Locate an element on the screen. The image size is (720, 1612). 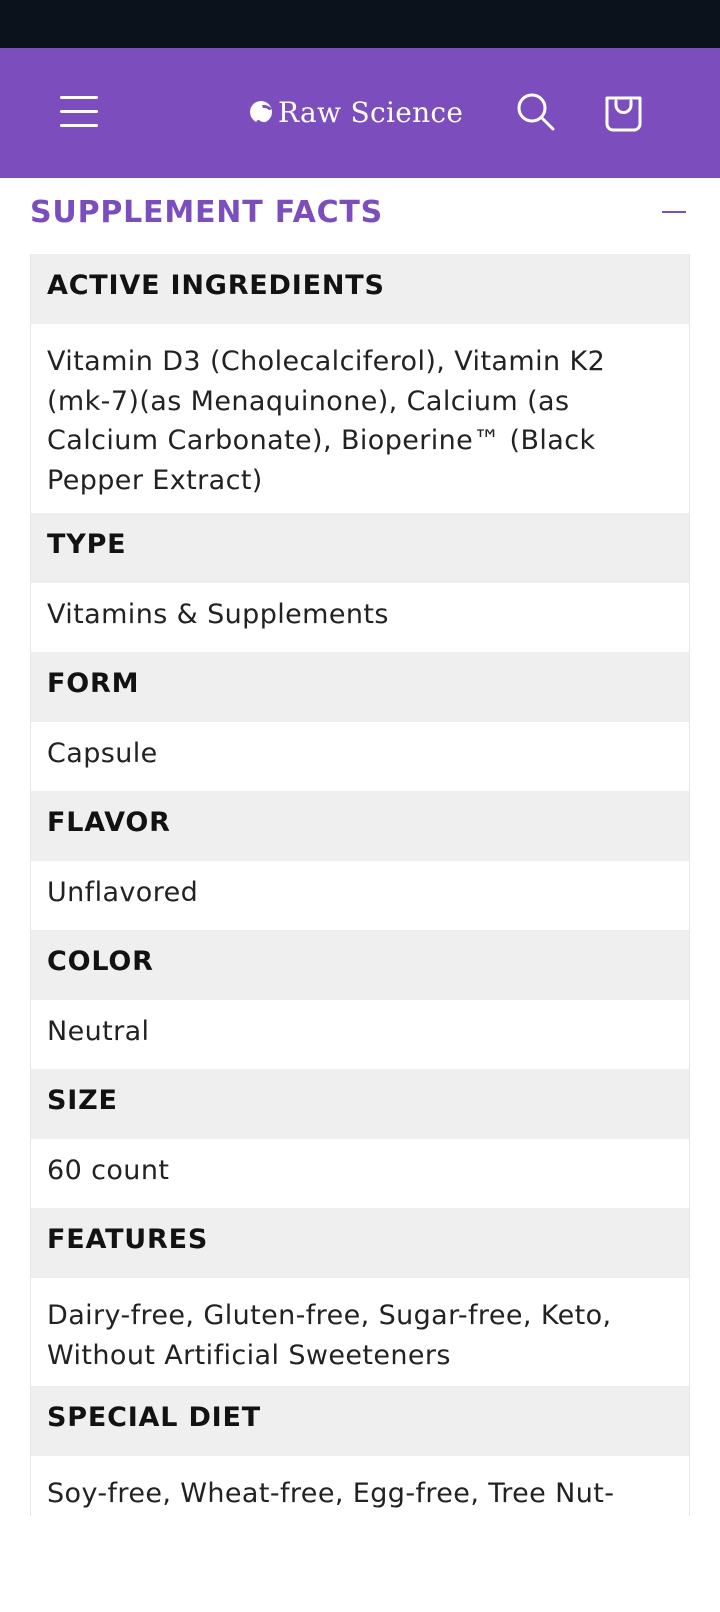
fact-value-type: Vitamins & Supplements is located at coordinates (360, 617).